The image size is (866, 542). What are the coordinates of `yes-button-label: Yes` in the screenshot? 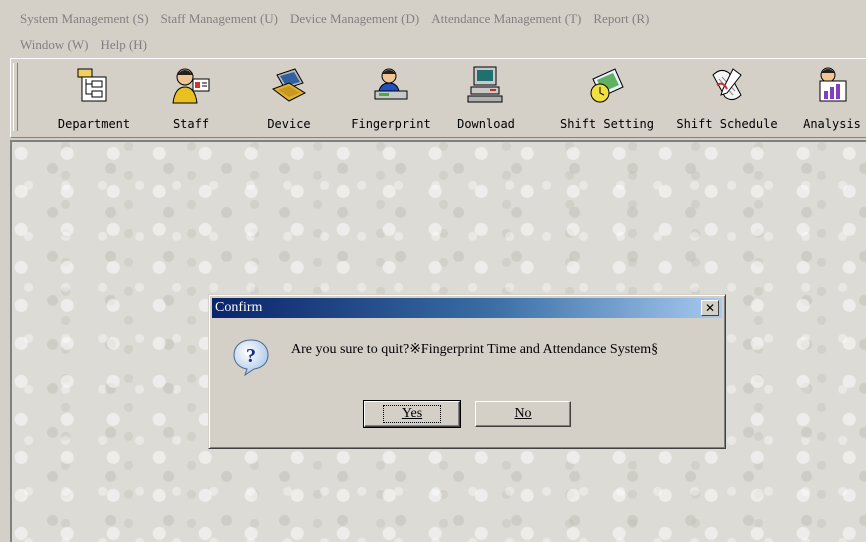 It's located at (412, 414).